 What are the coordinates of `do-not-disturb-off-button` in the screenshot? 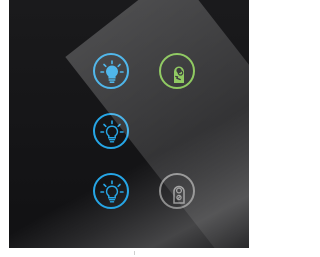 It's located at (177, 191).